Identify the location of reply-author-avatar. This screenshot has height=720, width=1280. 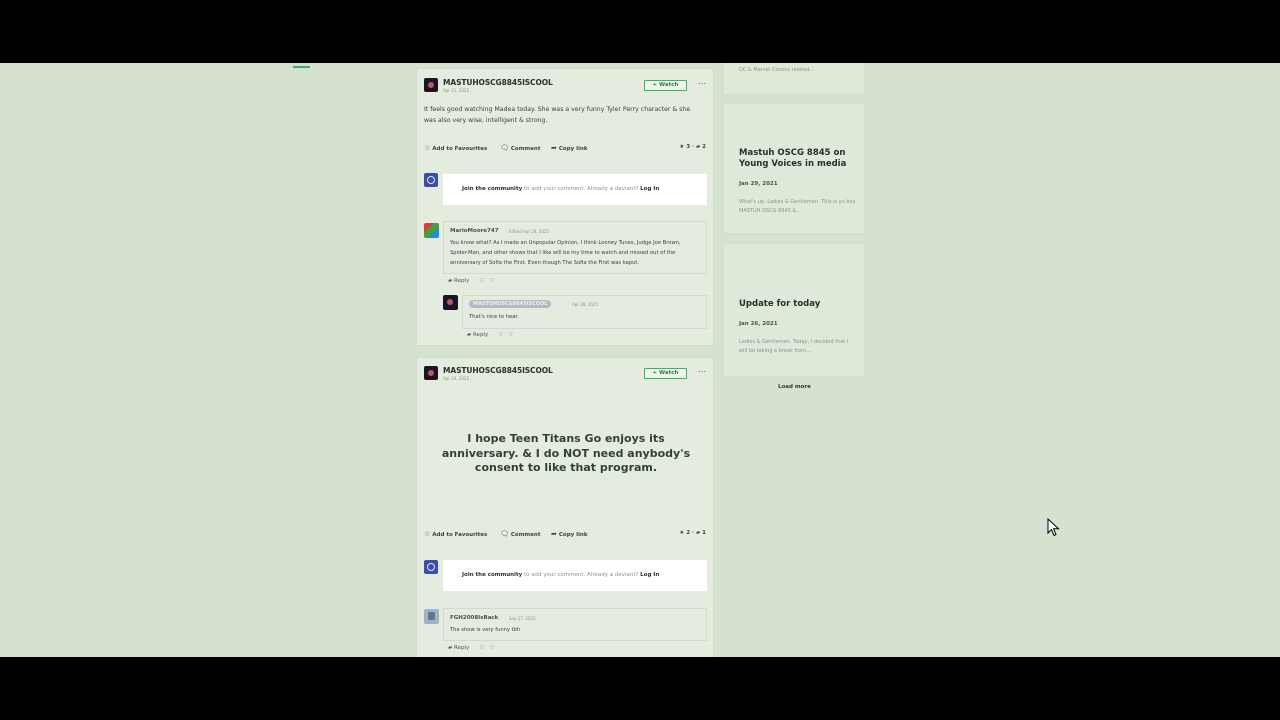
(450, 302).